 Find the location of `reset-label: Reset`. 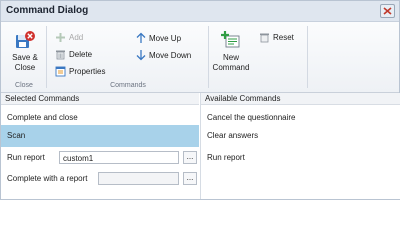

reset-label: Reset is located at coordinates (283, 37).